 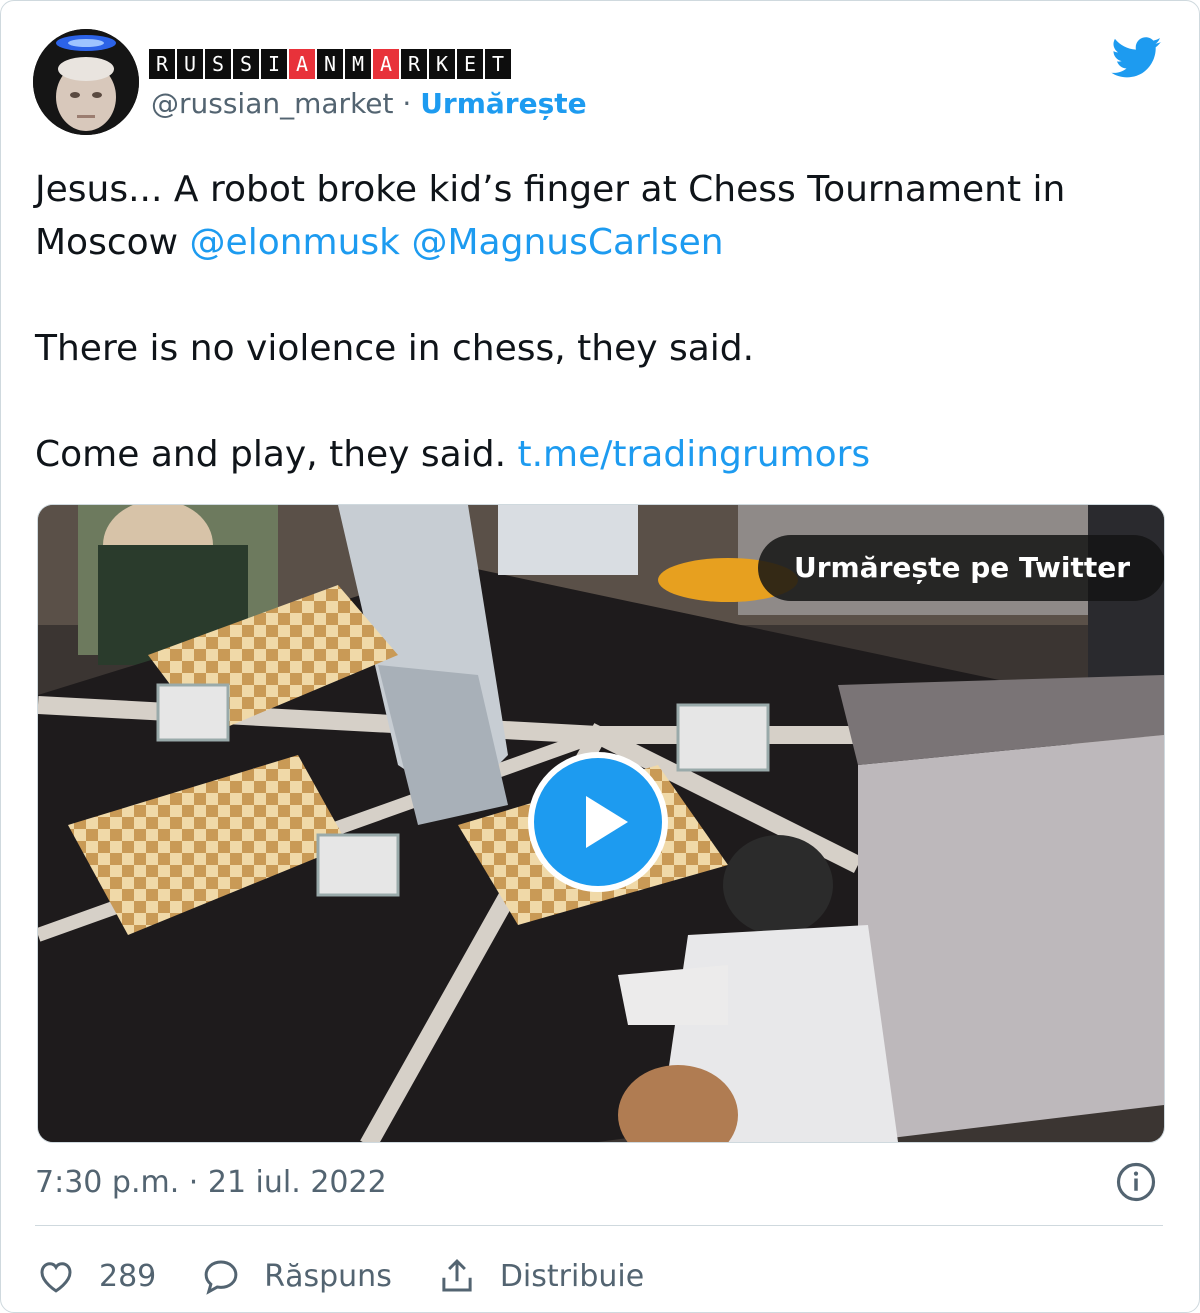 I want to click on like-count: 289, so click(x=128, y=1276).